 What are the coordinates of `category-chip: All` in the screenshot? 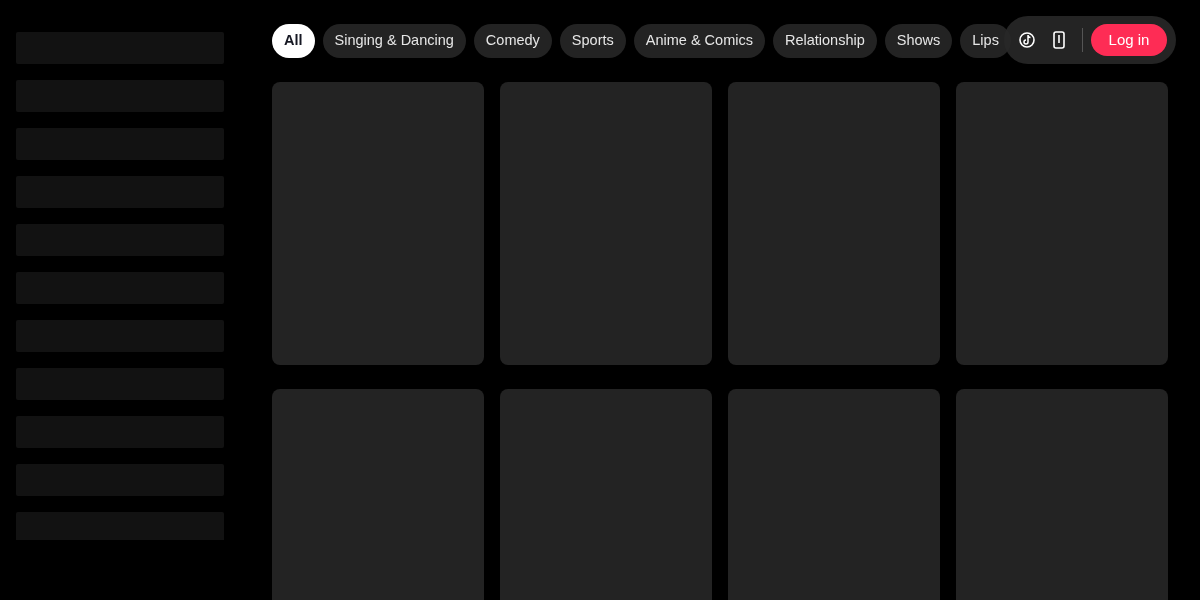 It's located at (293, 41).